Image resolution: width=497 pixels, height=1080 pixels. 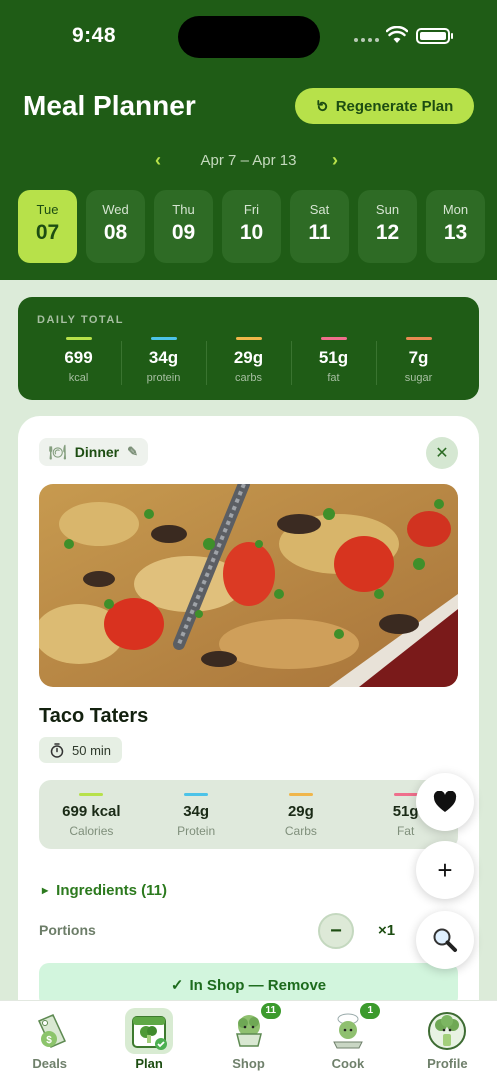 What do you see at coordinates (442, 453) in the screenshot?
I see `close-icon: ✕` at bounding box center [442, 453].